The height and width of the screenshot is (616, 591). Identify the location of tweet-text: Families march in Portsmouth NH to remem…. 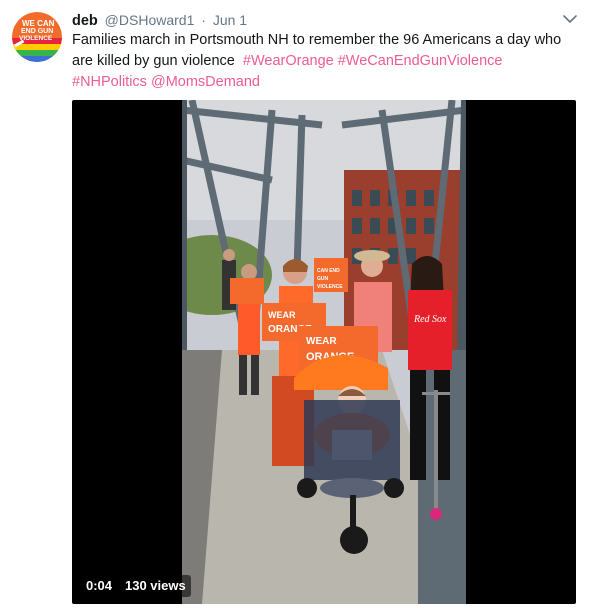
(322, 61).